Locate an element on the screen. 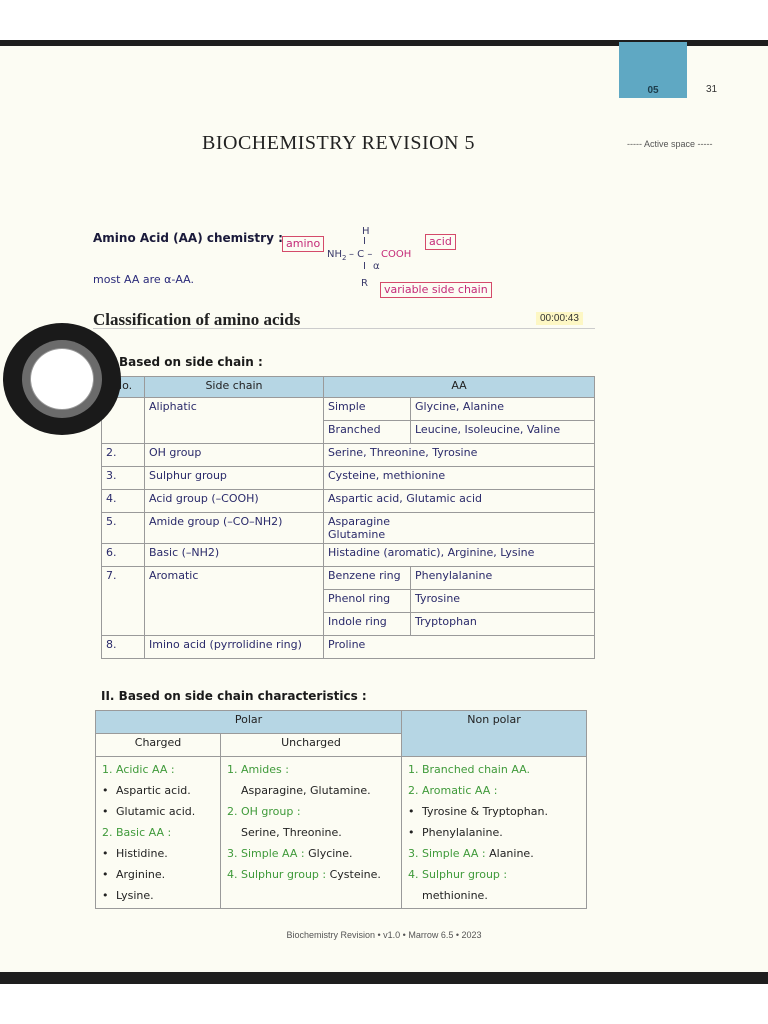 This screenshot has height=1024, width=768. cell-aa: Asparagine Glutamine is located at coordinates (459, 528).